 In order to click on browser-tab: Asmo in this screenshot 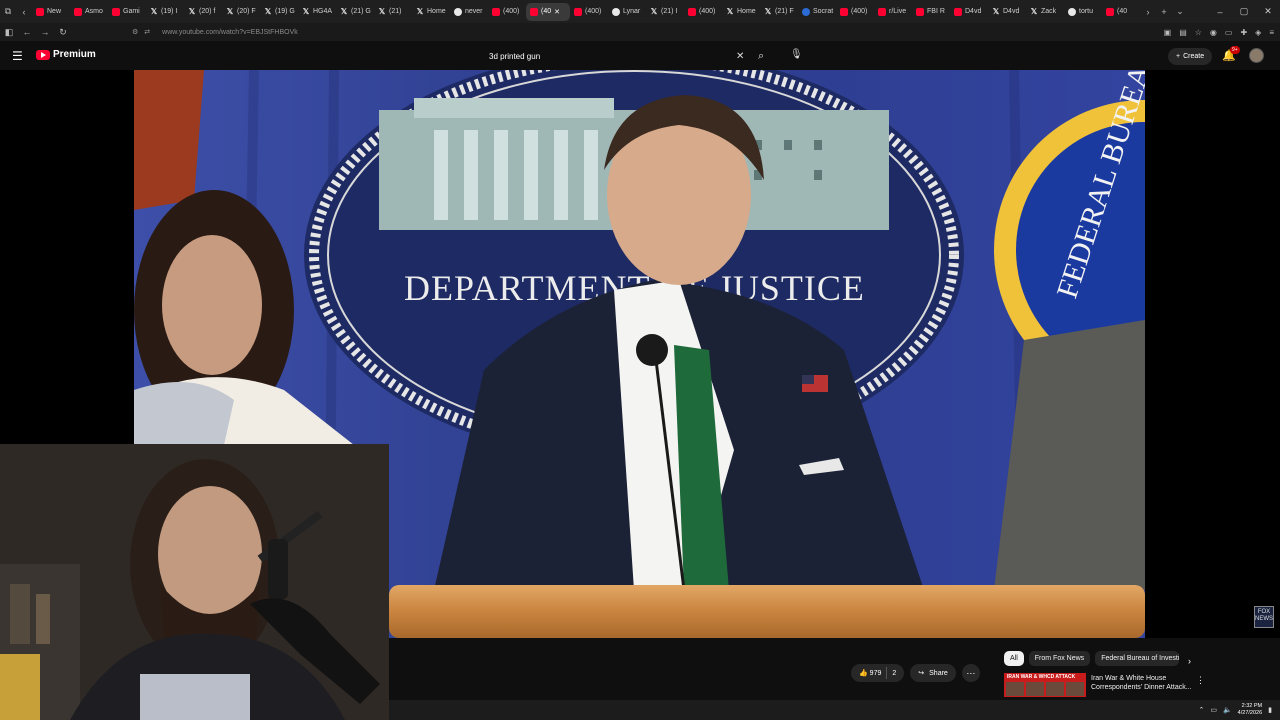, I will do `click(89, 12)`.